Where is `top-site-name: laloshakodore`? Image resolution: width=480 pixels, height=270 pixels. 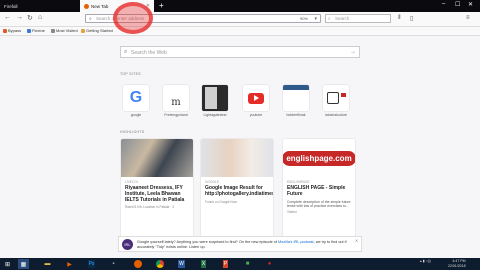 top-site-name: laloshakodore is located at coordinates (336, 115).